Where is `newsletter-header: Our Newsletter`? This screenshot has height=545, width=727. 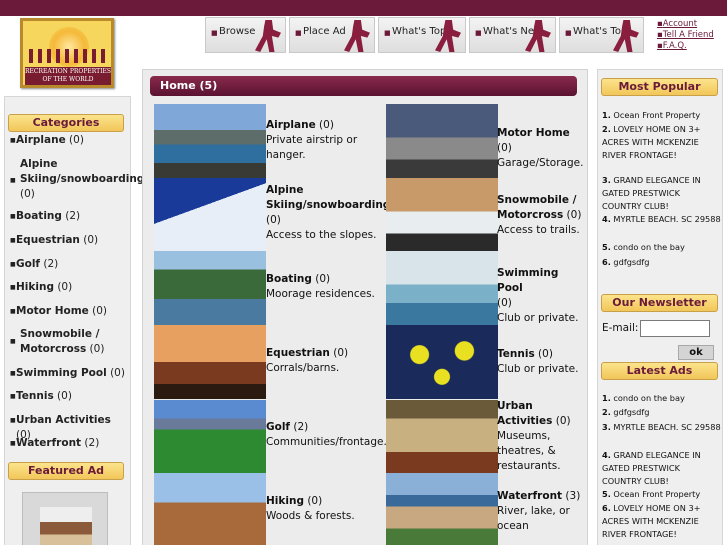
newsletter-header: Our Newsletter is located at coordinates (659, 303).